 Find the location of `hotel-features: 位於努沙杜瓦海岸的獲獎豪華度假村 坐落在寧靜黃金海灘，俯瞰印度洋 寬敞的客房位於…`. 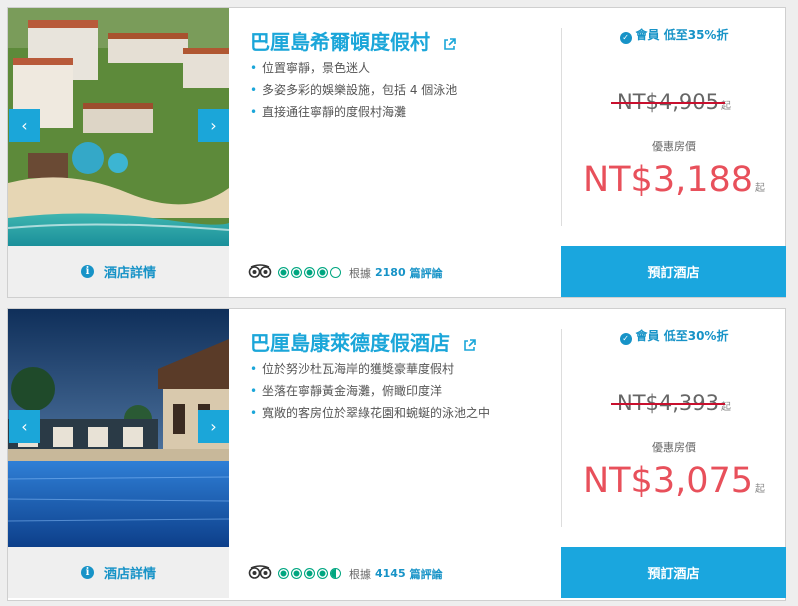

hotel-features: 位於努沙杜瓦海岸的獲獎豪華度假村 坐落在寧靜黃金海灘，俯瞰印度洋 寬敞的客房位於… is located at coordinates (380, 394).